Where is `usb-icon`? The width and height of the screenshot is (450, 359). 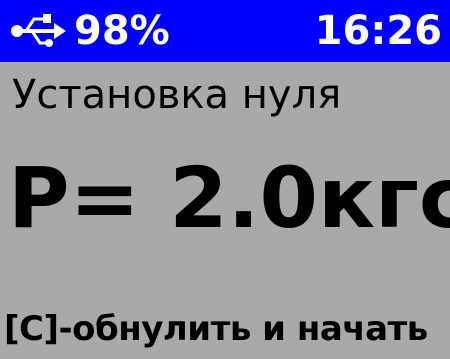
usb-icon is located at coordinates (38, 30).